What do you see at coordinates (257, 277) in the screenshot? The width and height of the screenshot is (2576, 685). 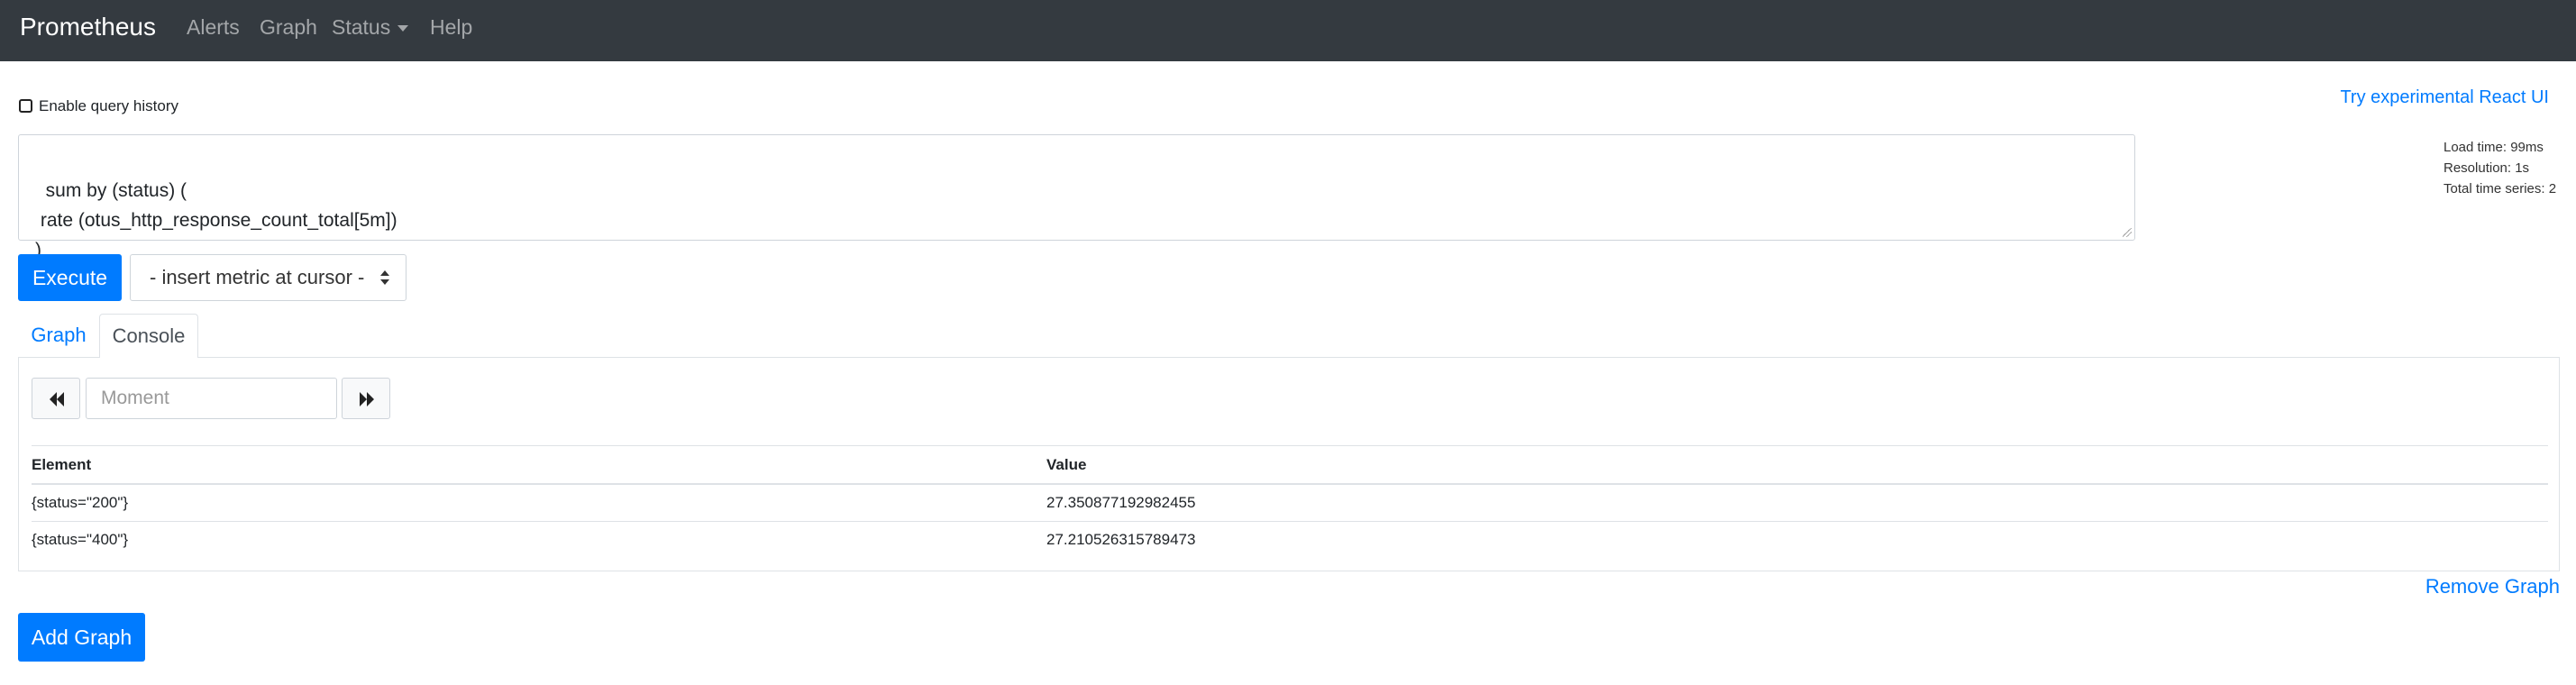 I see `metric-select-value: - insert metric at cursor -` at bounding box center [257, 277].